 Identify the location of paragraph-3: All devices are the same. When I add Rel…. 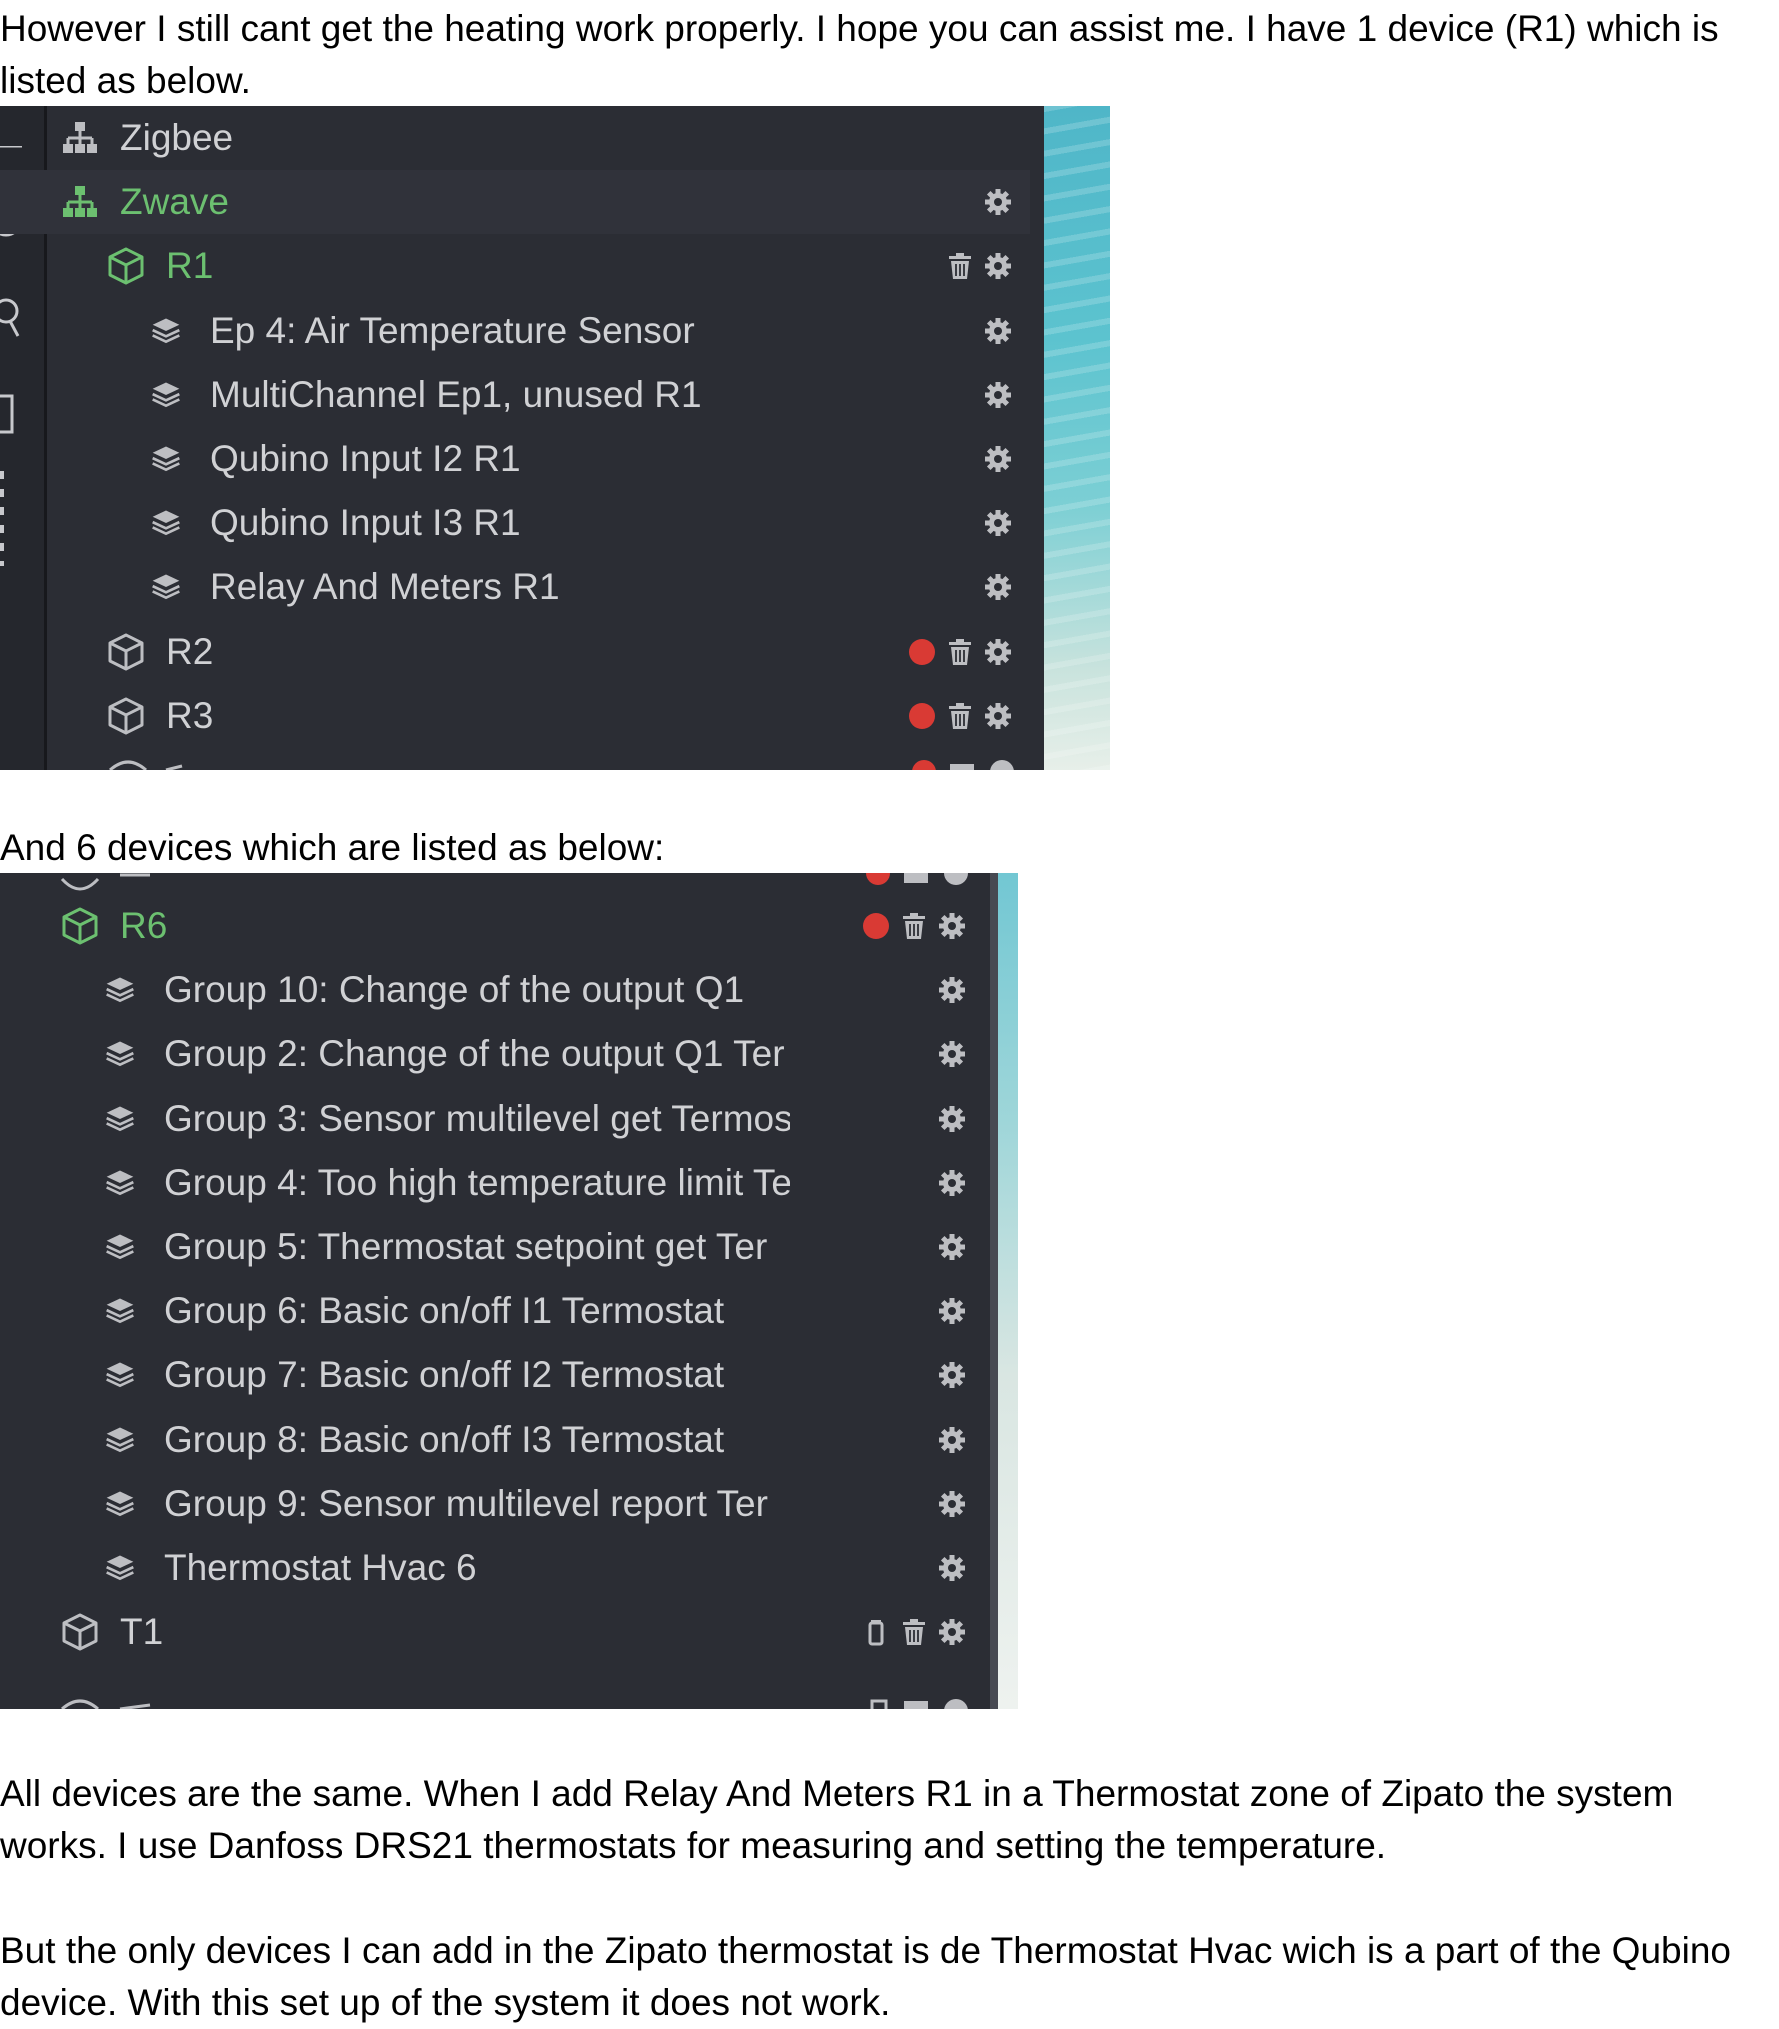
(842, 1819).